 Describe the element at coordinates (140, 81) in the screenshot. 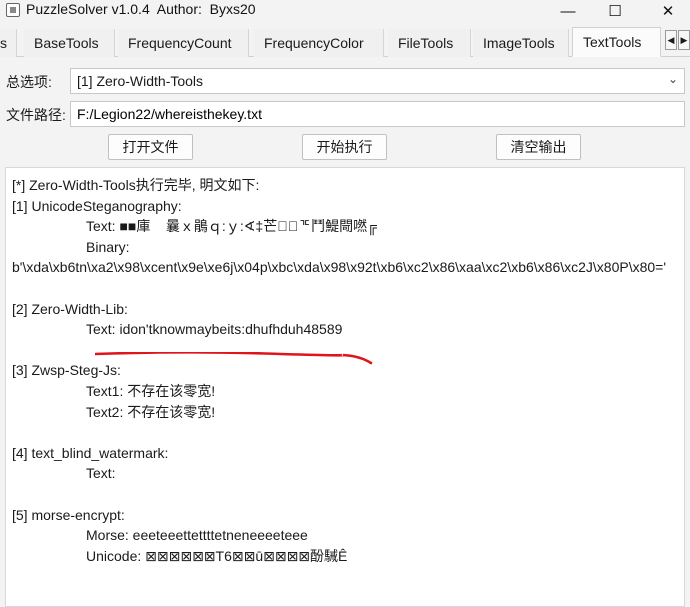

I see `options-value: [1] Zero-Width-Tools` at that location.